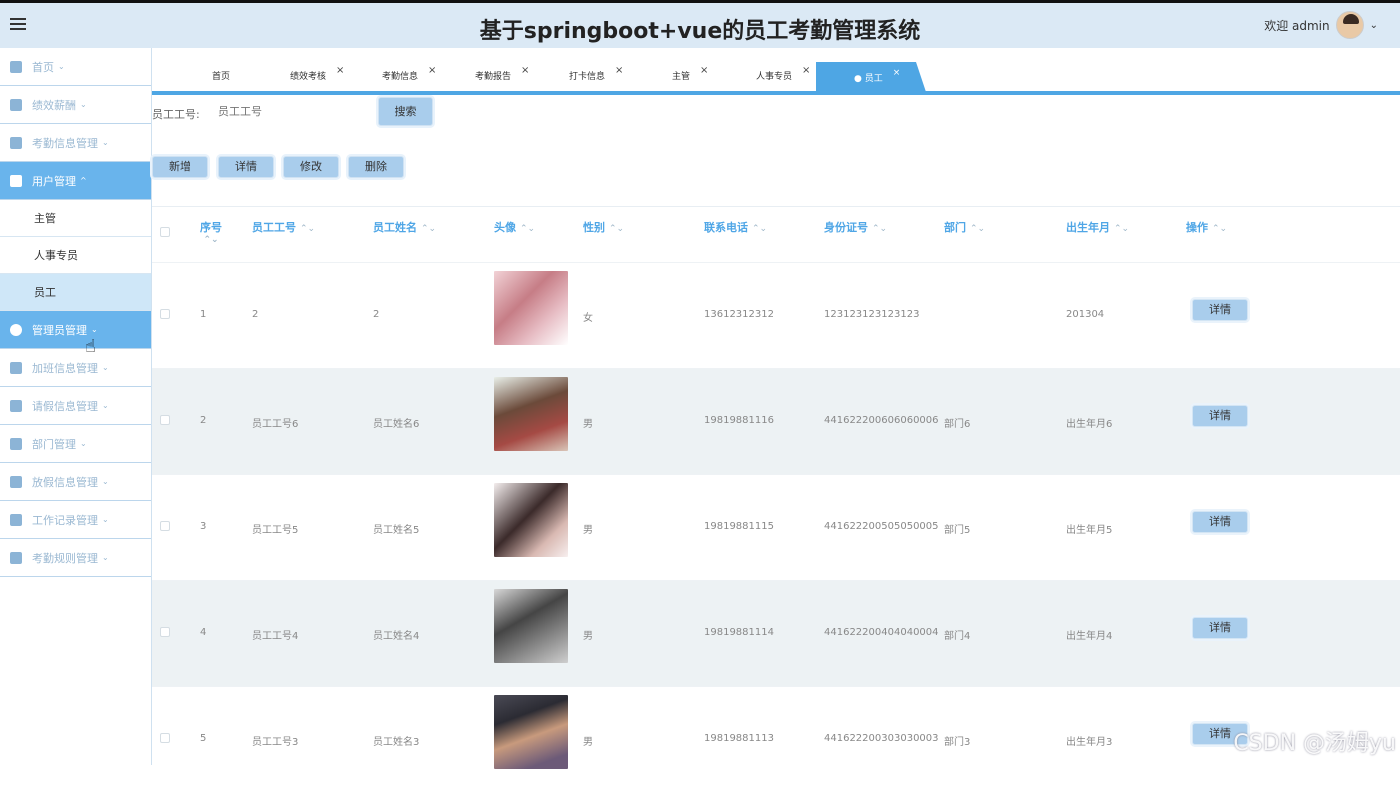 This screenshot has height=792, width=1400. What do you see at coordinates (16, 105) in the screenshot?
I see `document-icon` at bounding box center [16, 105].